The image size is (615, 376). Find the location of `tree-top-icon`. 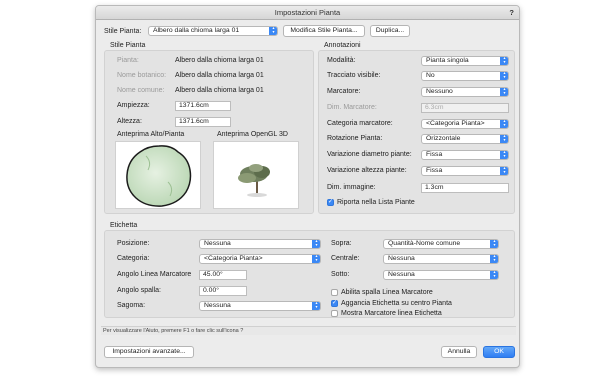

tree-top-icon is located at coordinates (159, 176).